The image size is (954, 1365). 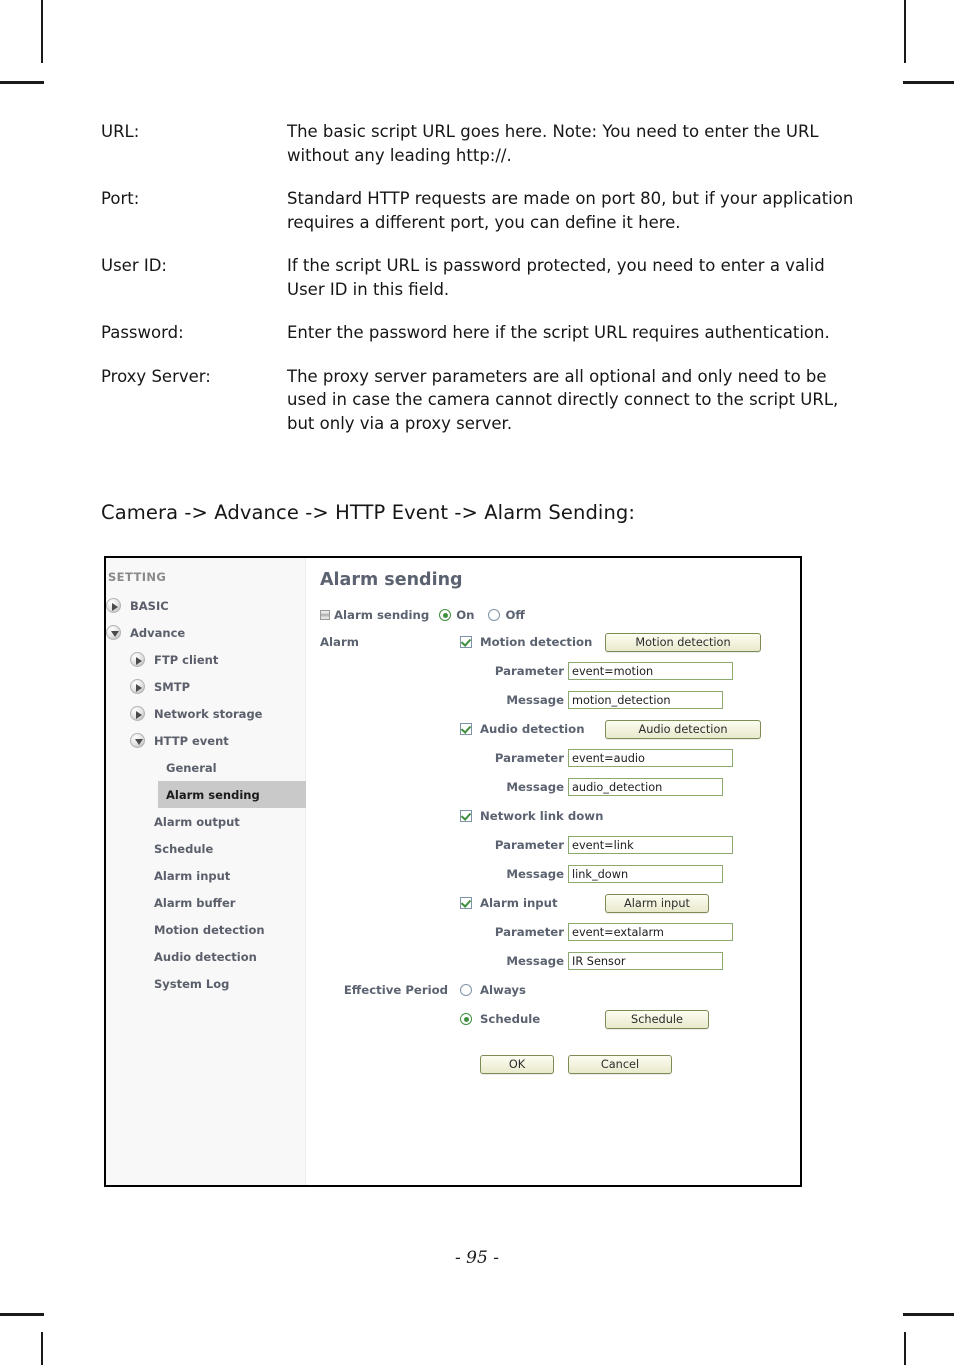 I want to click on radio-alarm-sending-on, so click(x=445, y=615).